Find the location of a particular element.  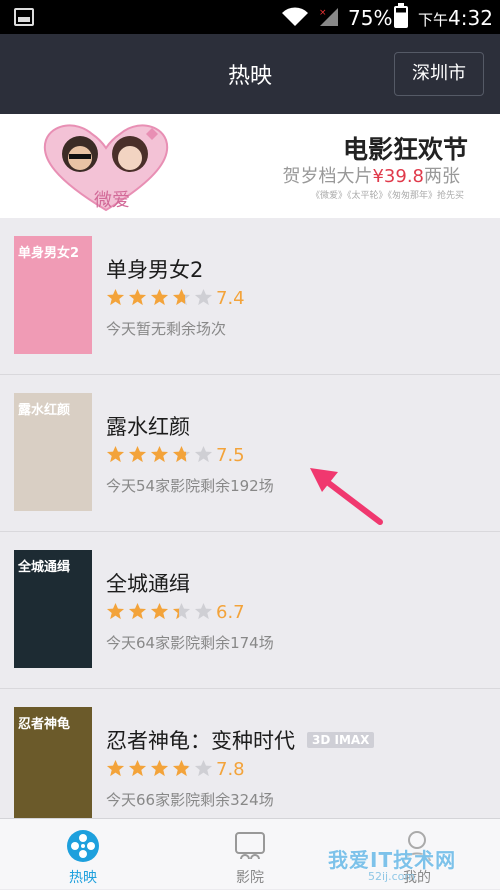

tab-label: 我的 is located at coordinates (417, 878).